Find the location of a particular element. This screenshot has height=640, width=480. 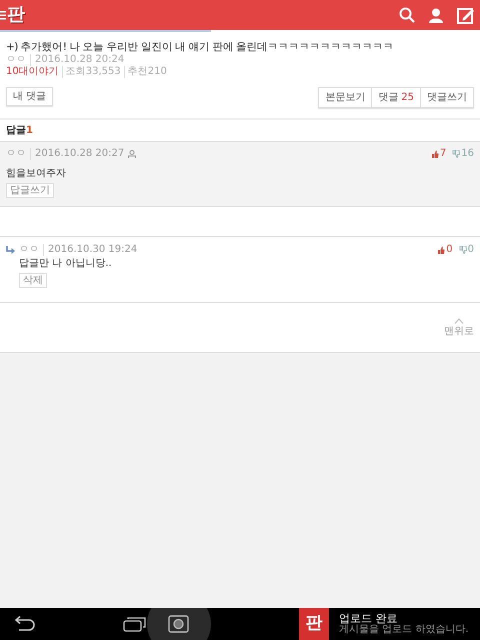

post-date: 2016.10.28 20:24 is located at coordinates (77, 60).